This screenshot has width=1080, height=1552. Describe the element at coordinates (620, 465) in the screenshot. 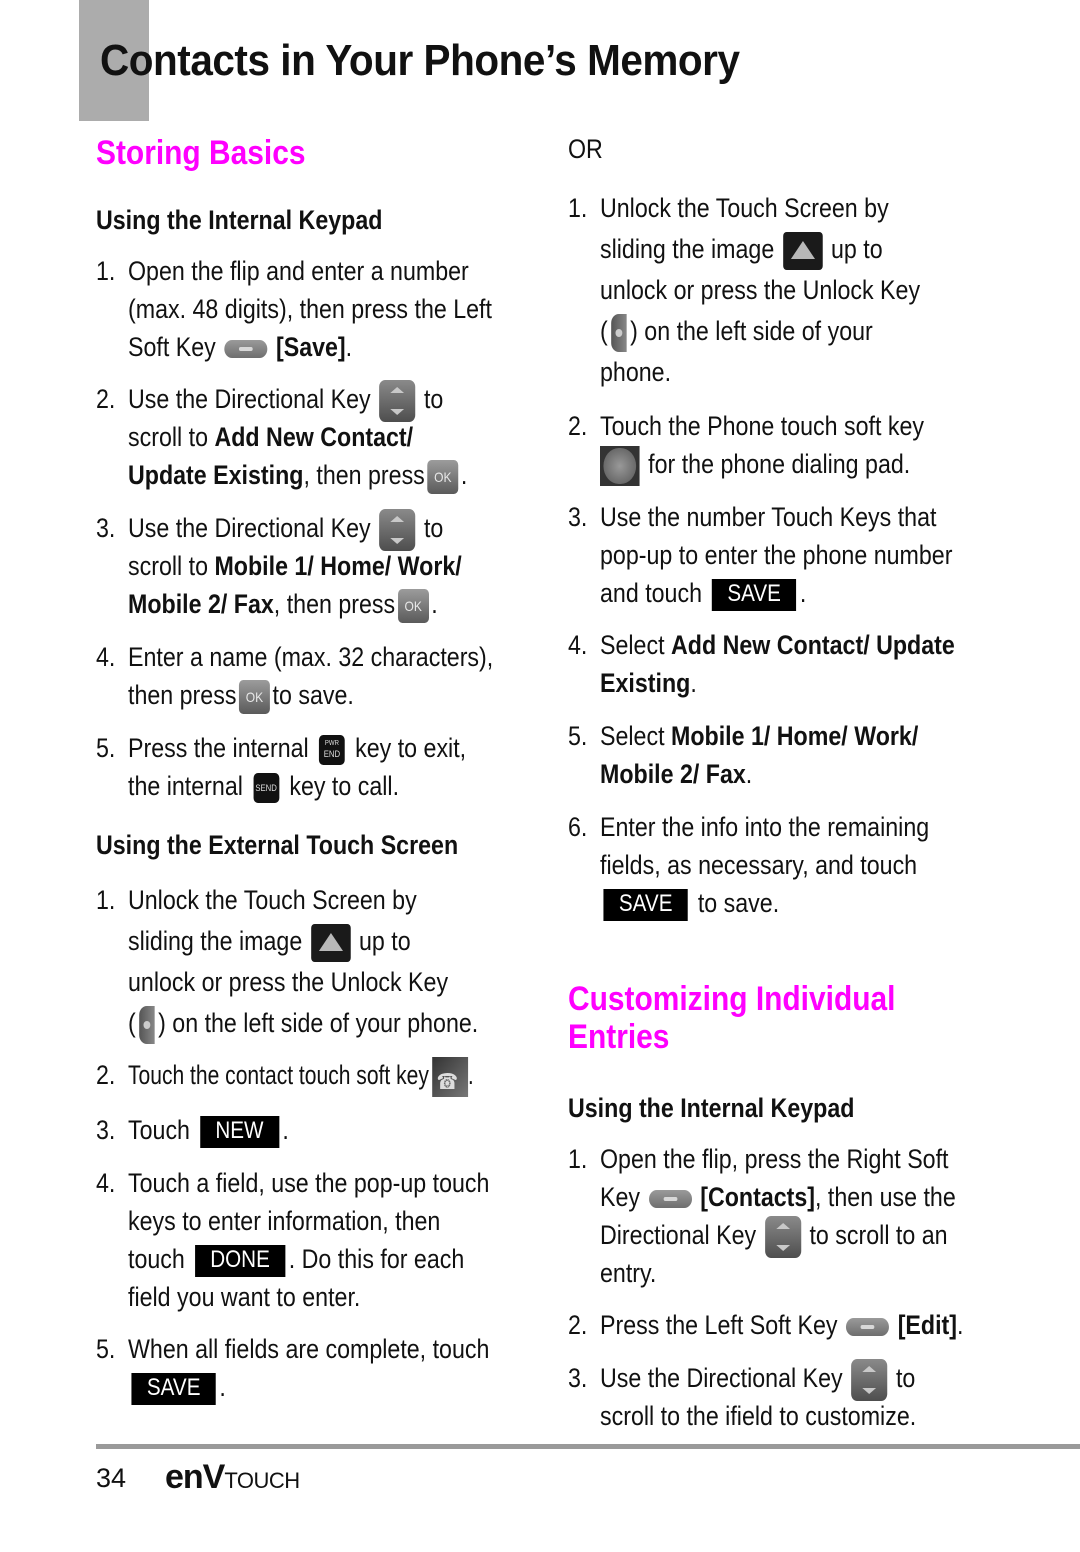

I see `phone-soft-key-icon` at that location.